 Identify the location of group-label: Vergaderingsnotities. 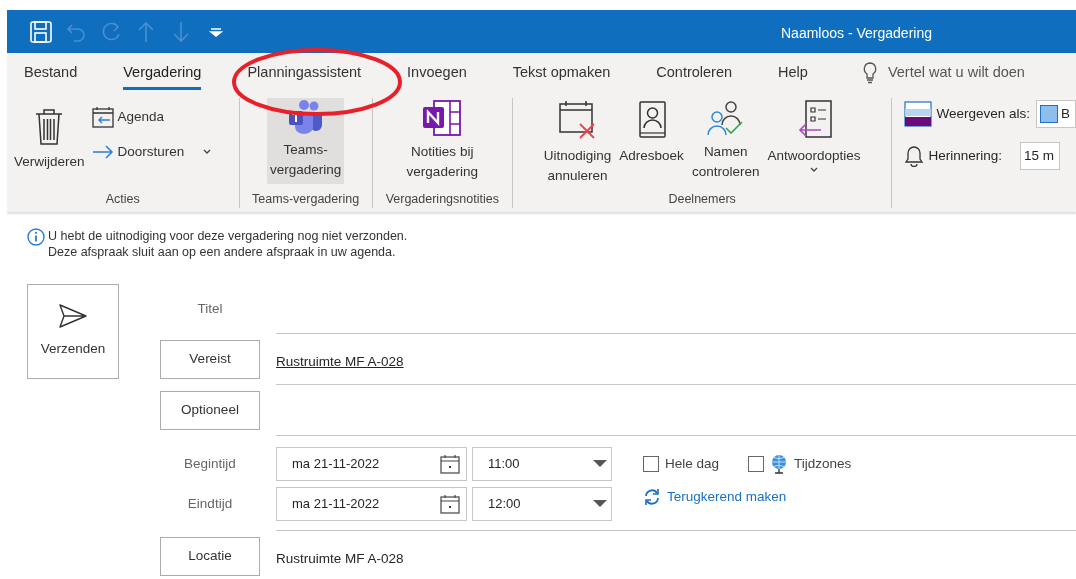
(442, 199).